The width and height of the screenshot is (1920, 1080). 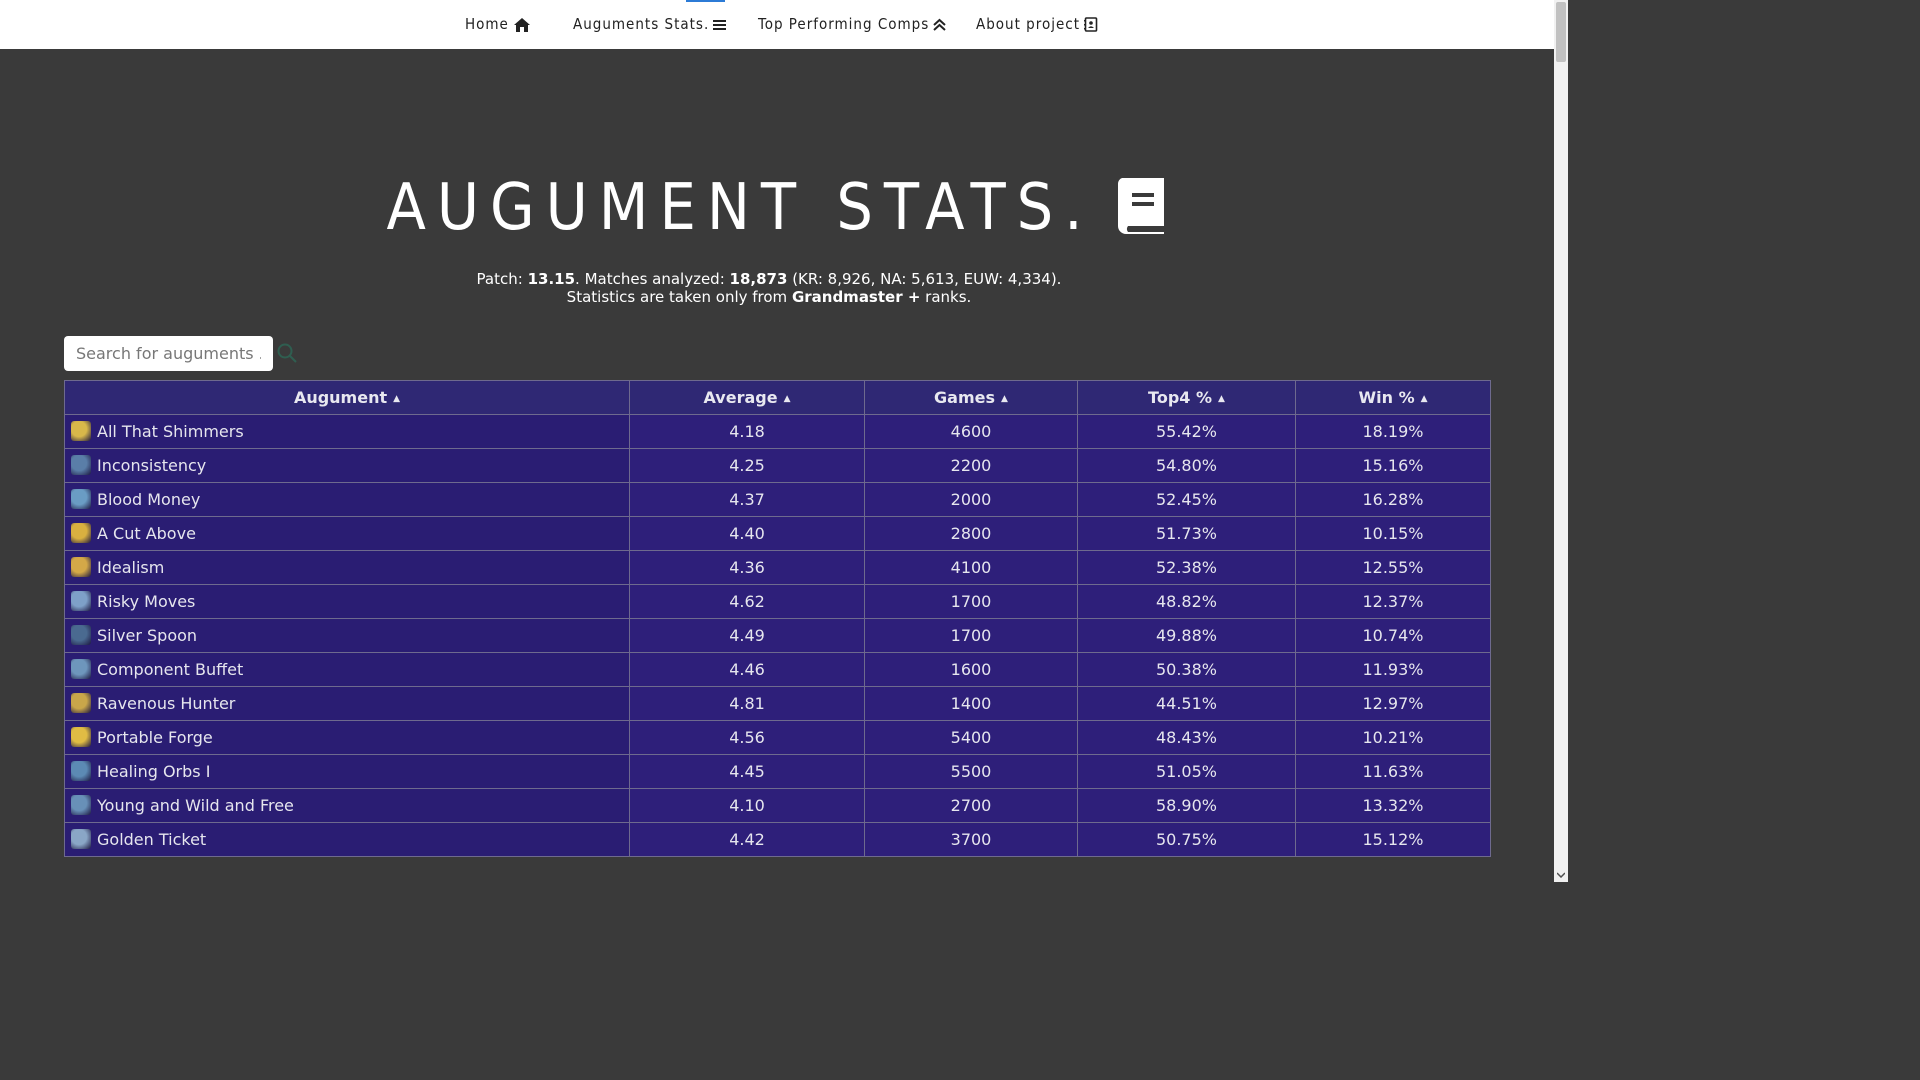 I want to click on nav-item-home: Home, so click(x=498, y=24).